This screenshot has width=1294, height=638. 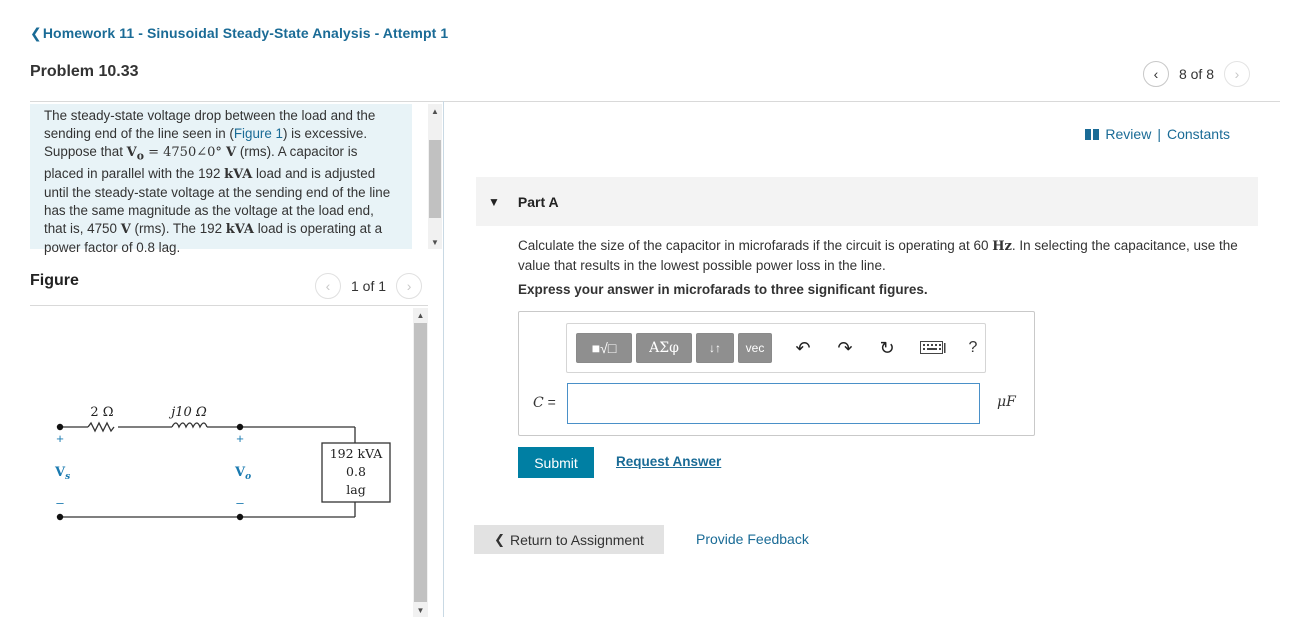 I want to click on vo-minus-sign: –, so click(x=240, y=502).